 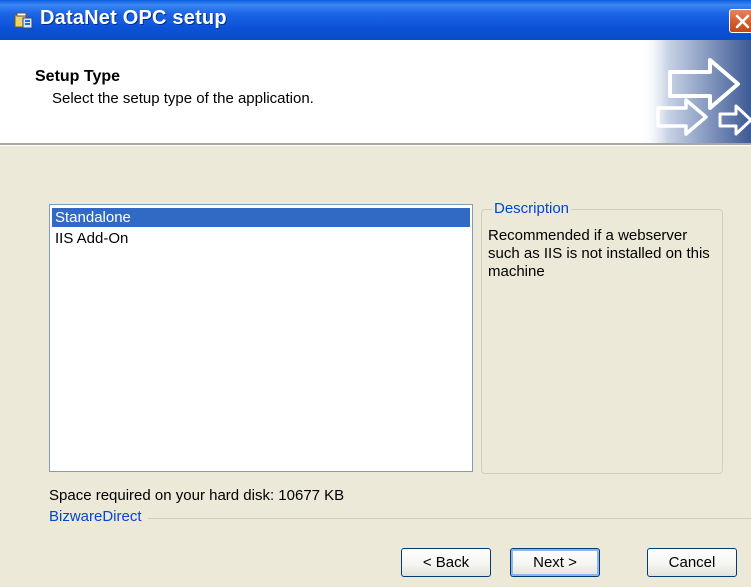 What do you see at coordinates (449, 518) in the screenshot?
I see `branding-divider` at bounding box center [449, 518].